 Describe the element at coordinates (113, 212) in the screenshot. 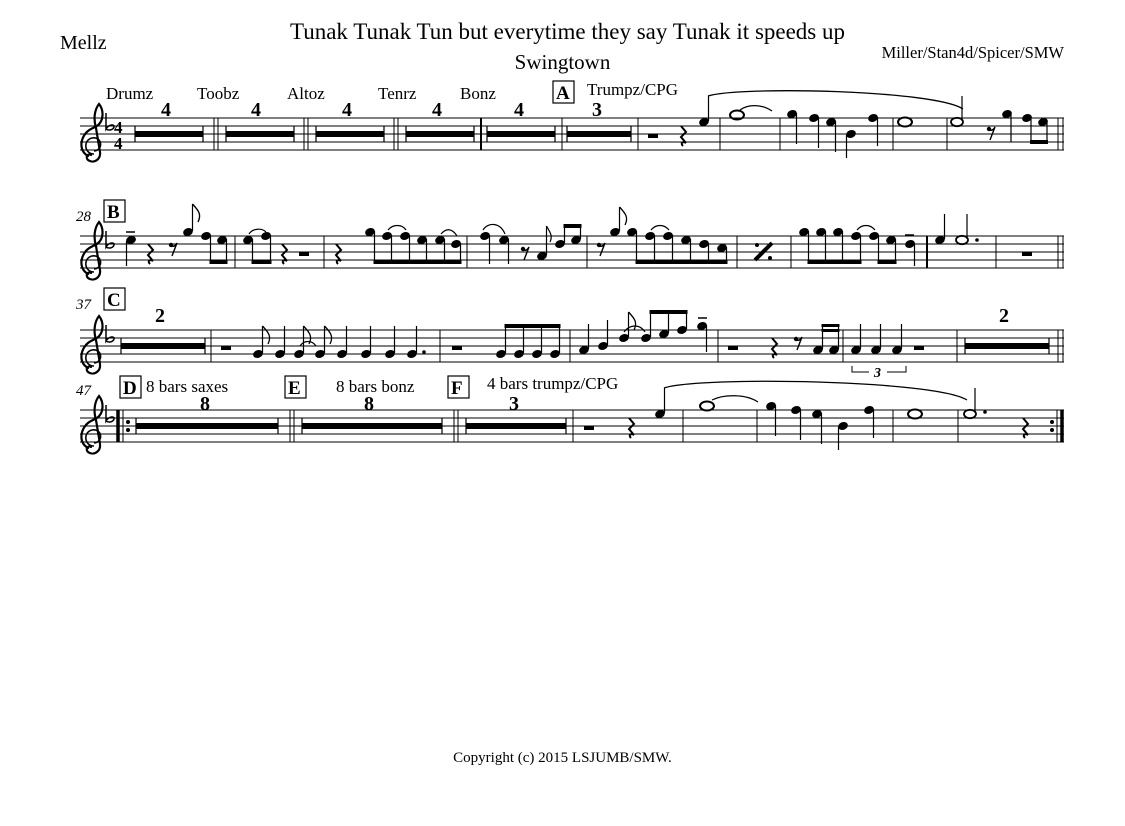

I see `rehearsal-mark: B` at that location.